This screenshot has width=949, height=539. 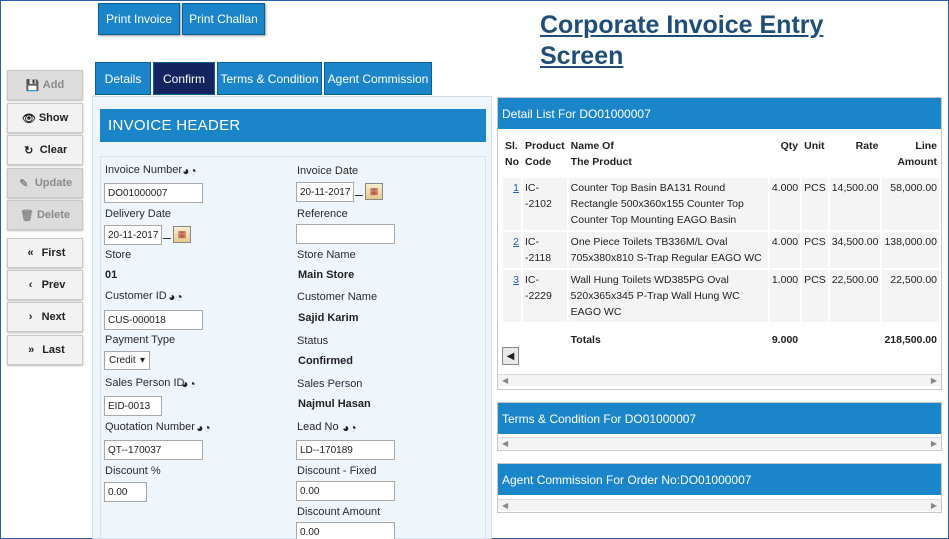 I want to click on discount-amount-field: 0.00, so click(x=345, y=530).